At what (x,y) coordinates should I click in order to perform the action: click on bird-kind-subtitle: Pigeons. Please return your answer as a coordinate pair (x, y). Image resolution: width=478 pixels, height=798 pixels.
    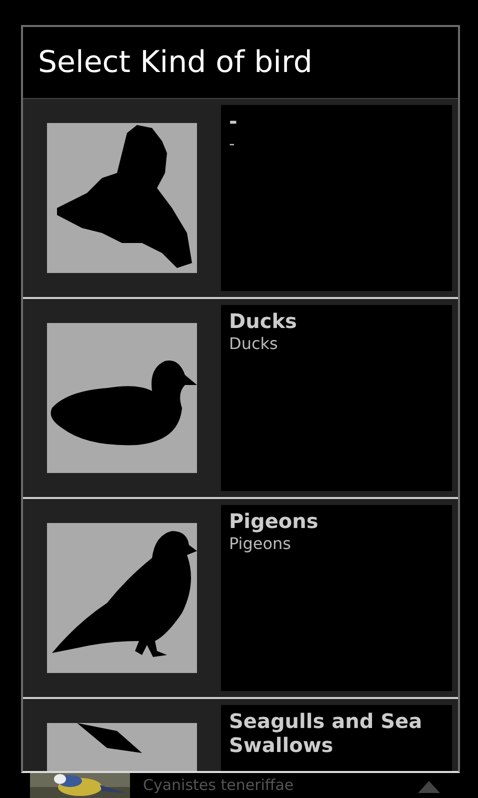
    Looking at the image, I should click on (260, 544).